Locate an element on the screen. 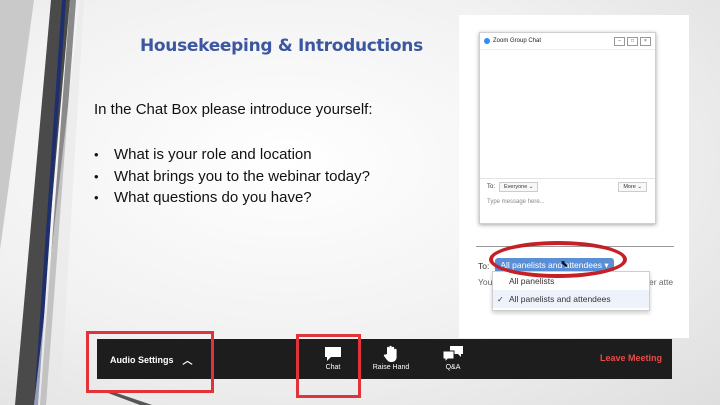 The image size is (720, 405). dropdown-option: ✓ All panelists and attendees is located at coordinates (571, 299).